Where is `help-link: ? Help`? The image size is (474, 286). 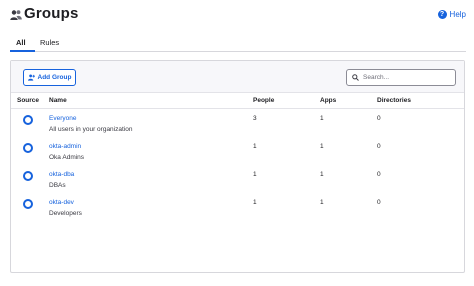 help-link: ? Help is located at coordinates (451, 14).